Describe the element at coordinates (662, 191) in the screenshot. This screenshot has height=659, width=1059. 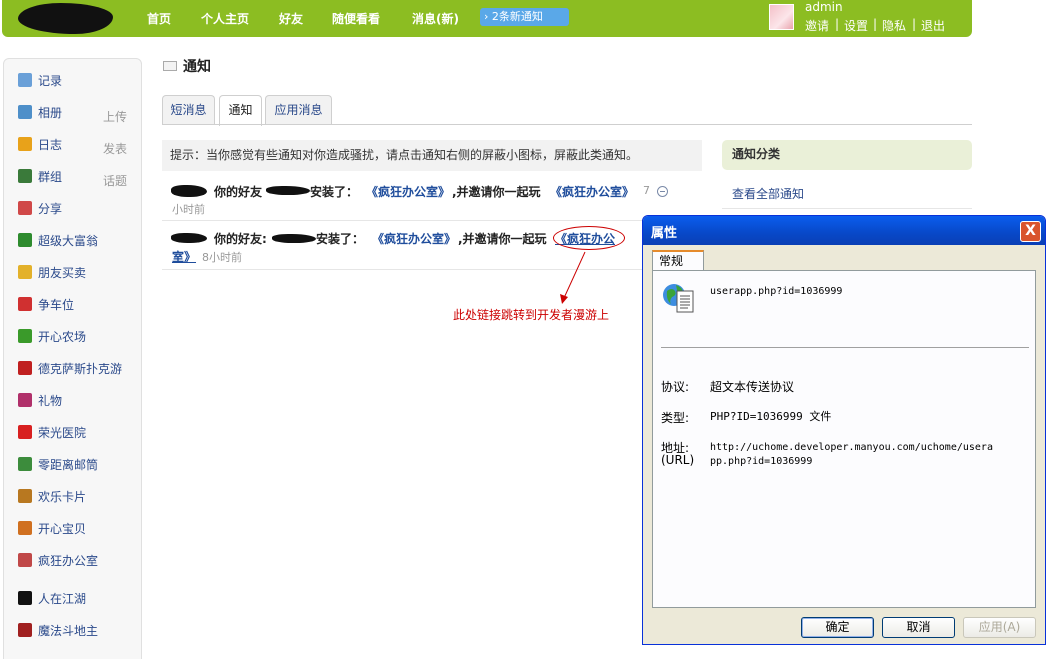
I see `block-notice-icon` at that location.